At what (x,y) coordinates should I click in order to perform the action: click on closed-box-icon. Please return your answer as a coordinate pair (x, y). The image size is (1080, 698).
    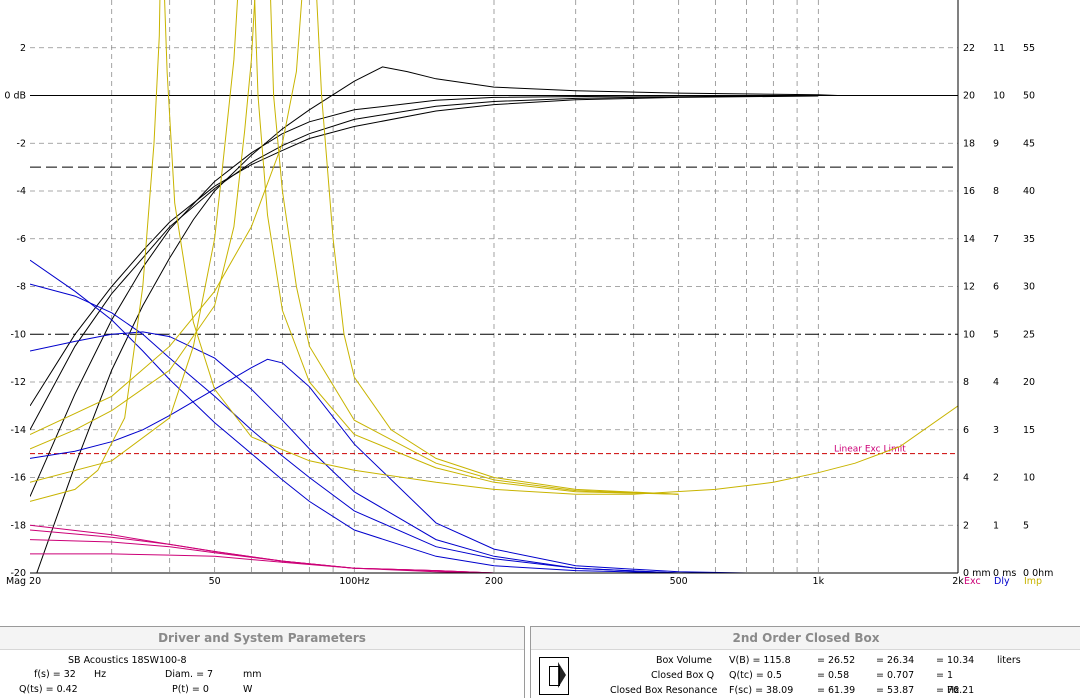
    Looking at the image, I should click on (554, 676).